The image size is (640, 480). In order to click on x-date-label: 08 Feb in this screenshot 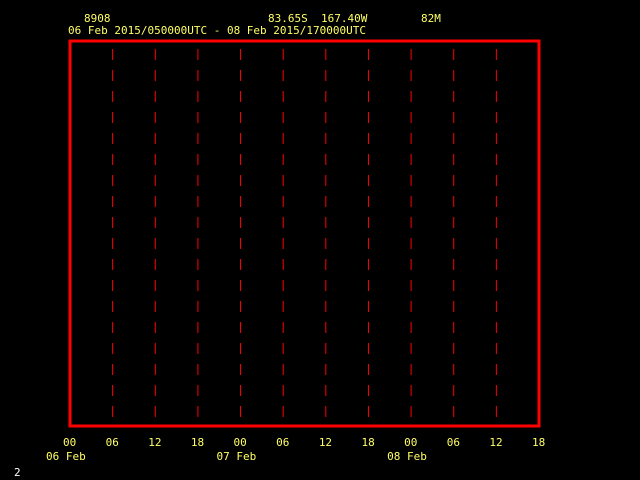, I will do `click(407, 456)`.